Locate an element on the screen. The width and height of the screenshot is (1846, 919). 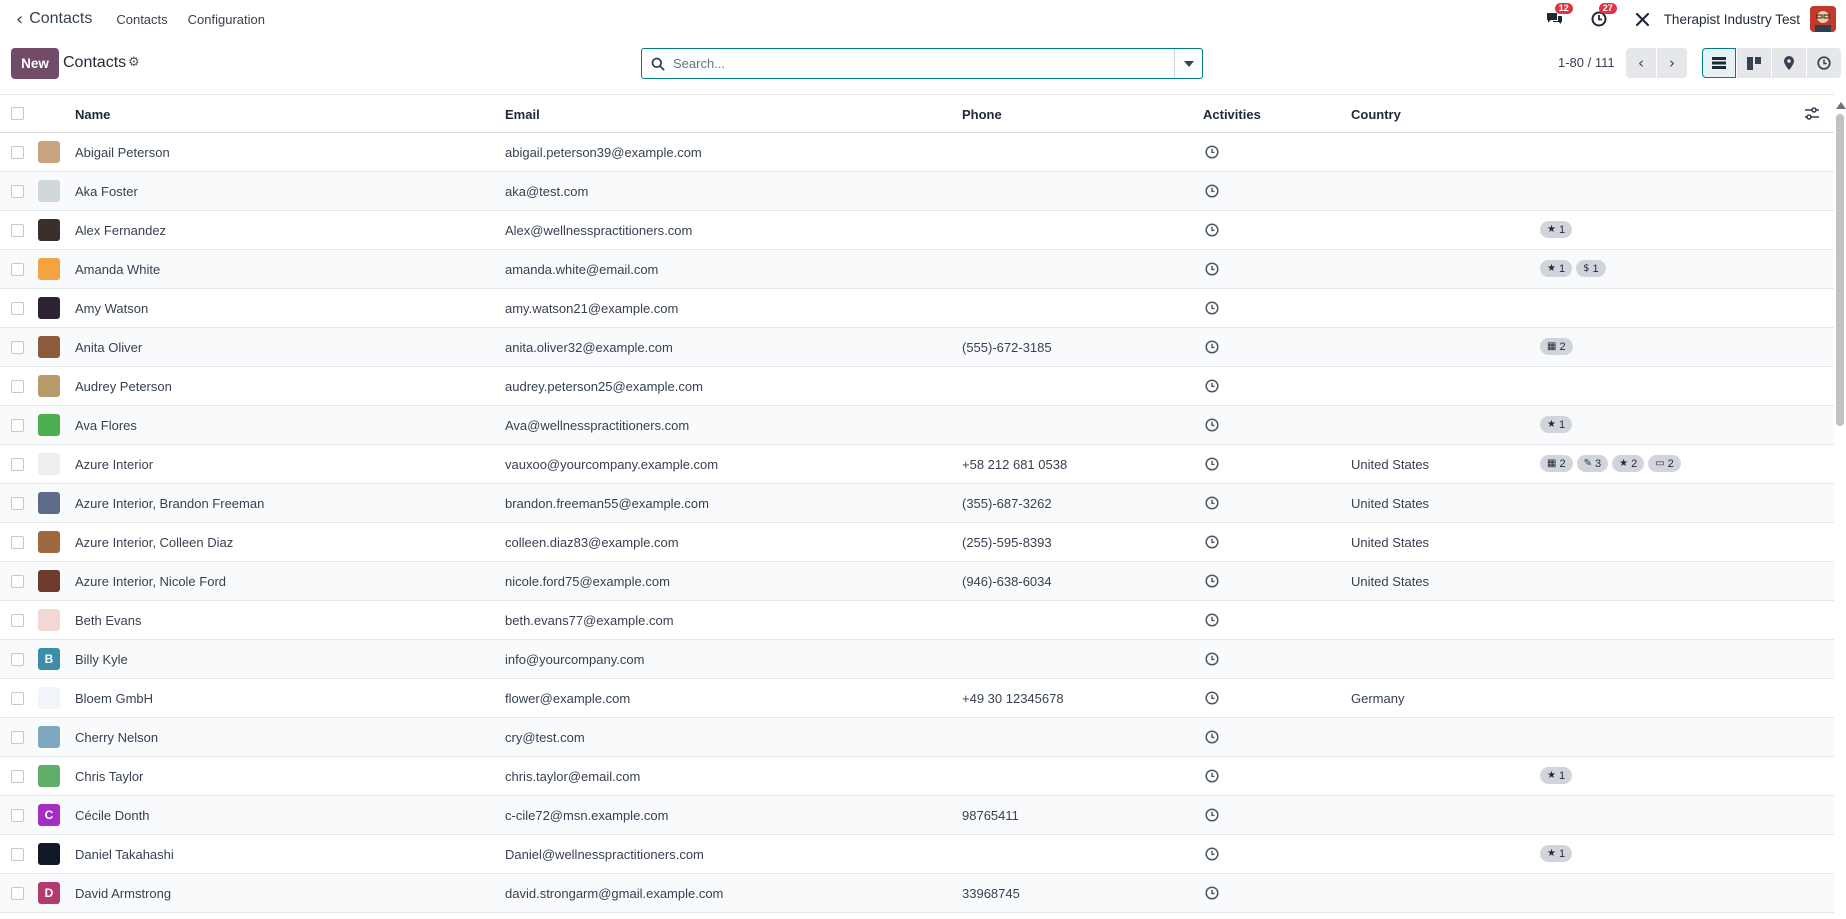
tag-badge: ★ 2 is located at coordinates (1628, 463).